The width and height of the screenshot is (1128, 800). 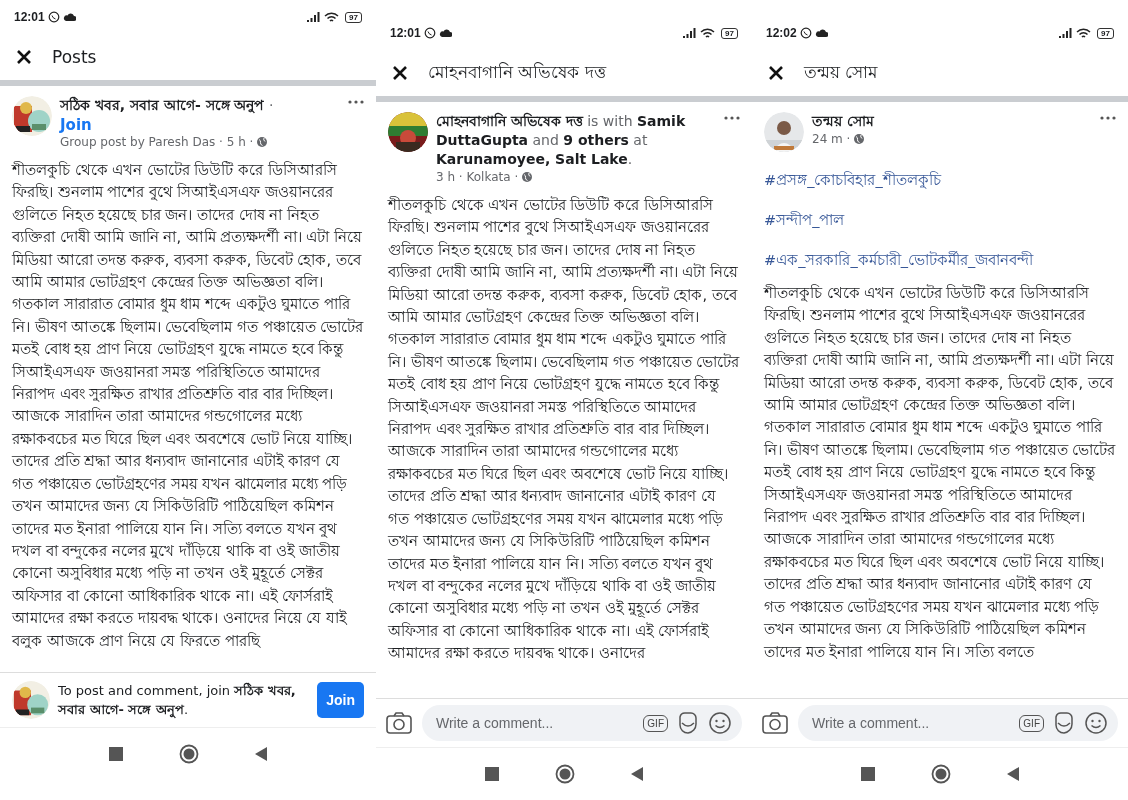 I want to click on post-meta: 24 m ·, so click(x=831, y=139).